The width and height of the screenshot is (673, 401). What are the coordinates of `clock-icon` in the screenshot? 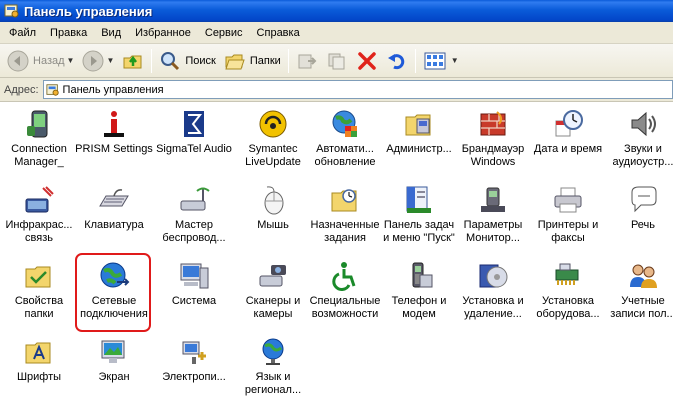 It's located at (569, 123).